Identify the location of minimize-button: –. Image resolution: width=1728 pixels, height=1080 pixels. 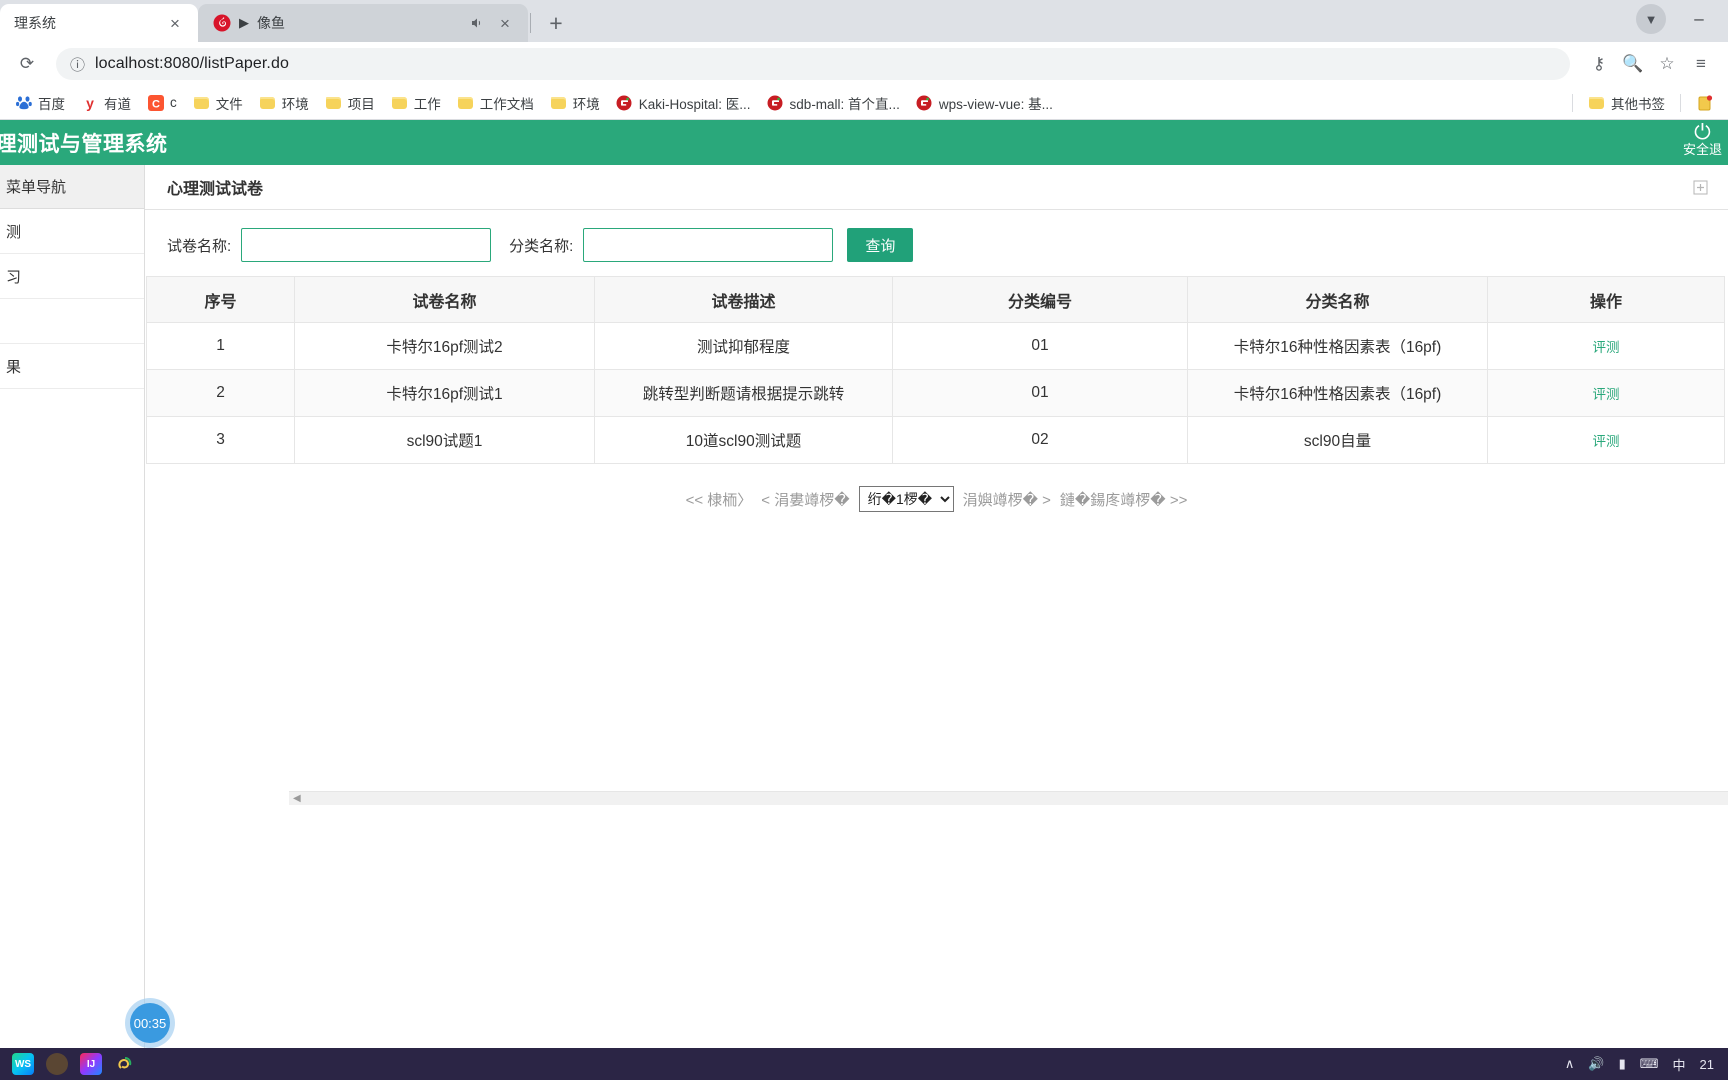
(1699, 19).